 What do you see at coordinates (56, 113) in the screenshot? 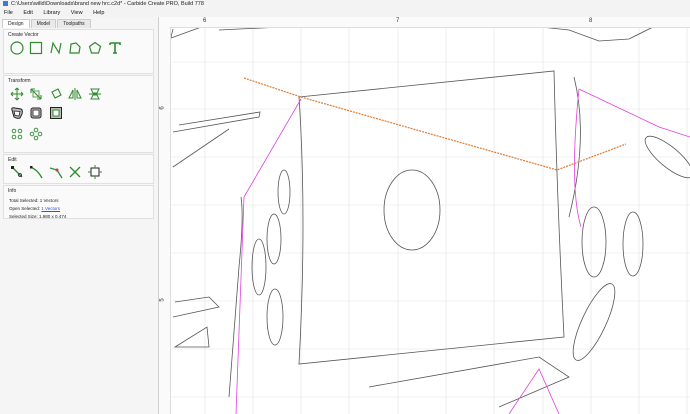
I see `group-icon` at bounding box center [56, 113].